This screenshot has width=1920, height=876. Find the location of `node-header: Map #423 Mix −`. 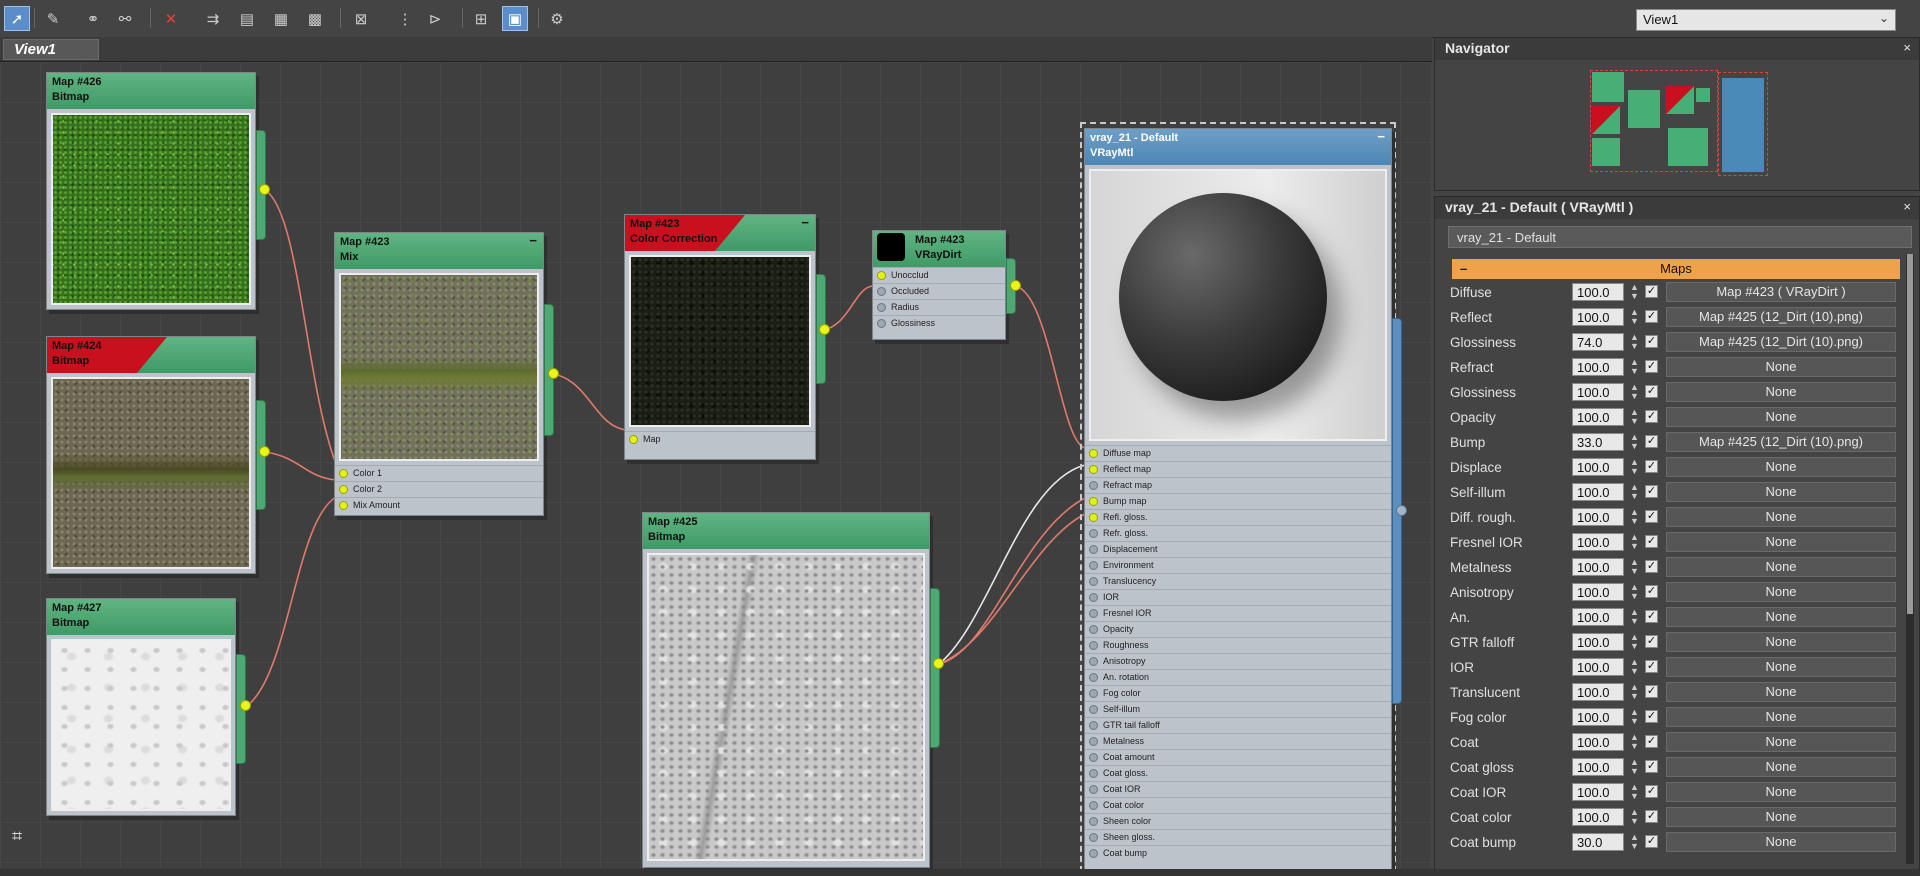

node-header: Map #423 Mix − is located at coordinates (439, 251).